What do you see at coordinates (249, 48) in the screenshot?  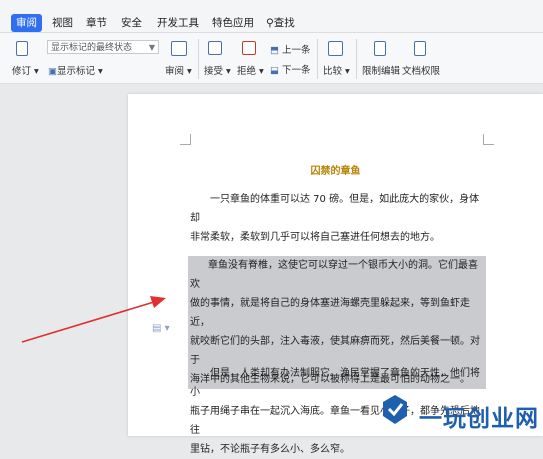 I see `reject-icon` at bounding box center [249, 48].